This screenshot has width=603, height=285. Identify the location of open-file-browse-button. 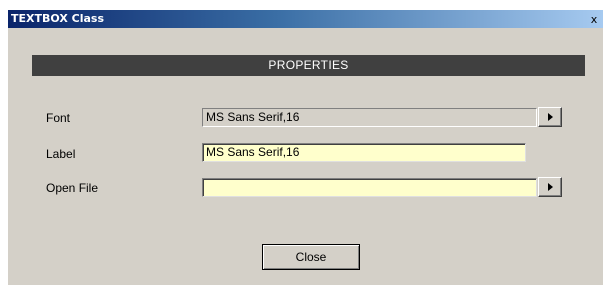
(550, 187).